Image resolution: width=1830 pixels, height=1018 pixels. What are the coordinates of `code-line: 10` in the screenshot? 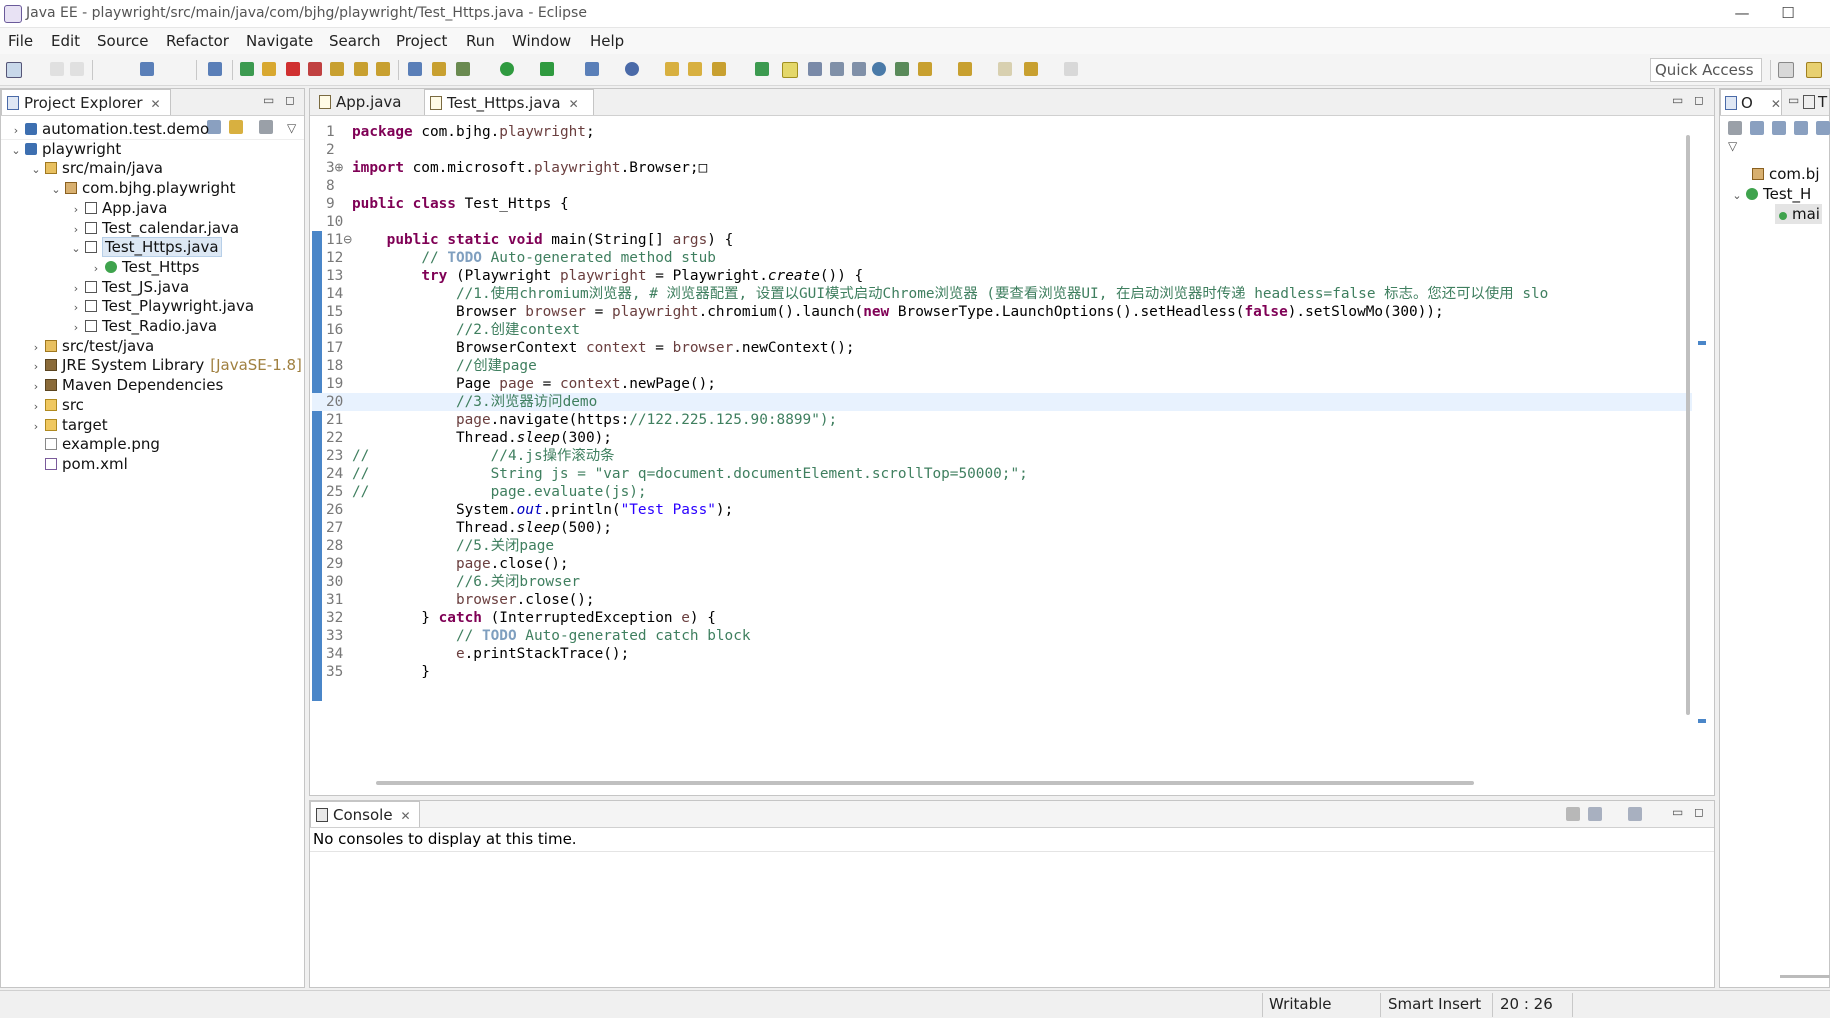 It's located at (1002, 222).